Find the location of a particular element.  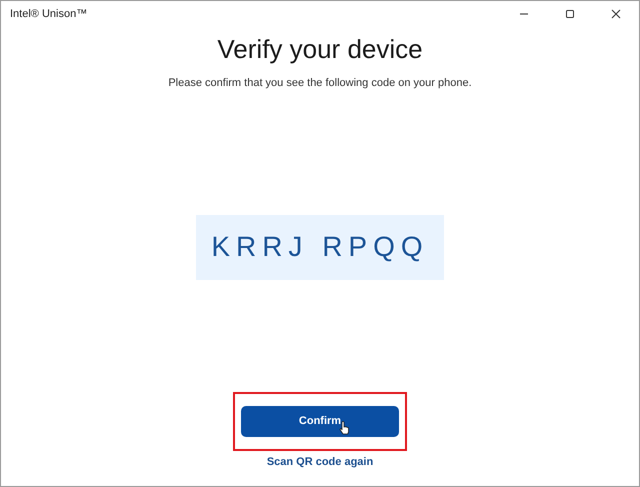

window-title: Intel® Unison™ is located at coordinates (49, 14).